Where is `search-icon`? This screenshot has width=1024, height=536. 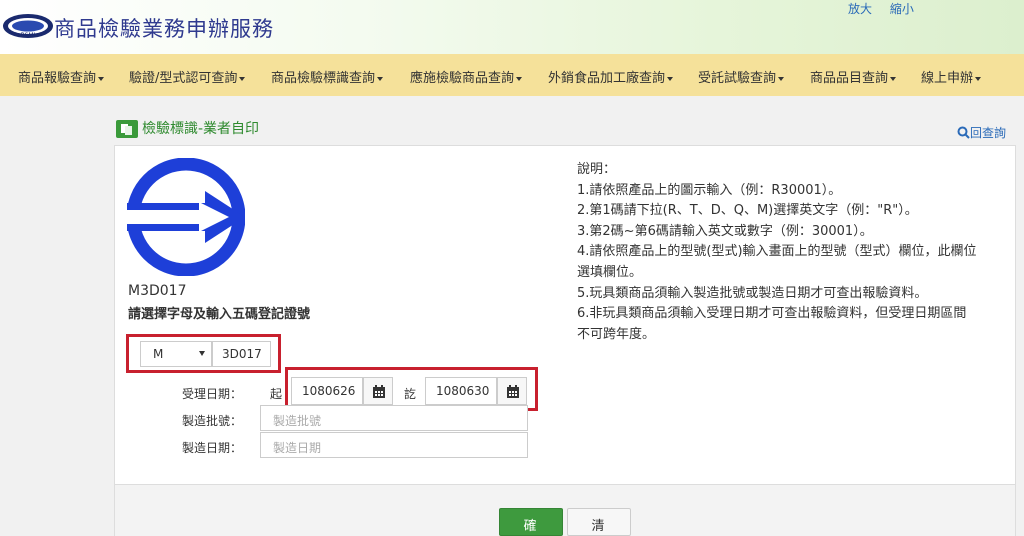 search-icon is located at coordinates (963, 132).